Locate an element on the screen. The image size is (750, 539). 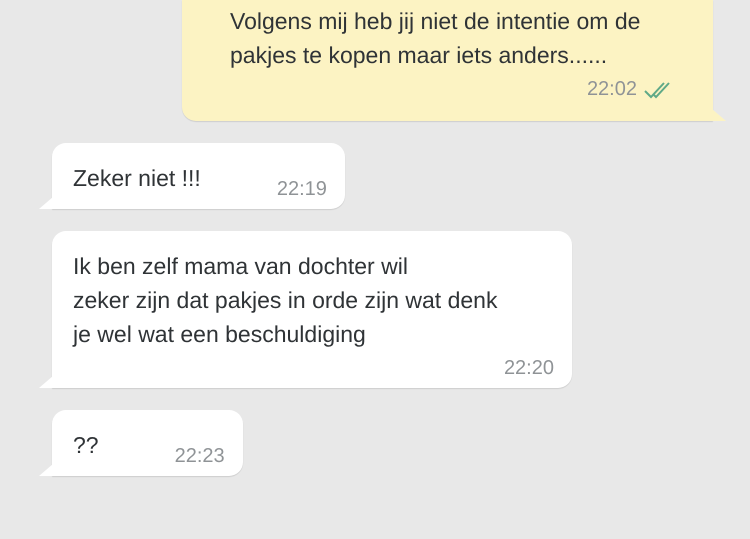
message-time: 22:02 is located at coordinates (611, 89).